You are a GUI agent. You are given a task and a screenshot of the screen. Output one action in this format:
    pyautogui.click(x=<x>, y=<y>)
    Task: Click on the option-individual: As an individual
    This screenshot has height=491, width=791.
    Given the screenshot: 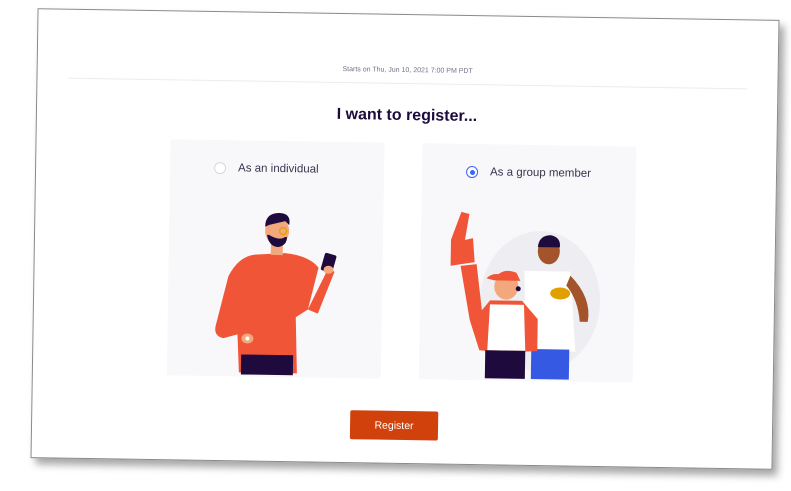 What is the action you would take?
    pyautogui.click(x=275, y=259)
    